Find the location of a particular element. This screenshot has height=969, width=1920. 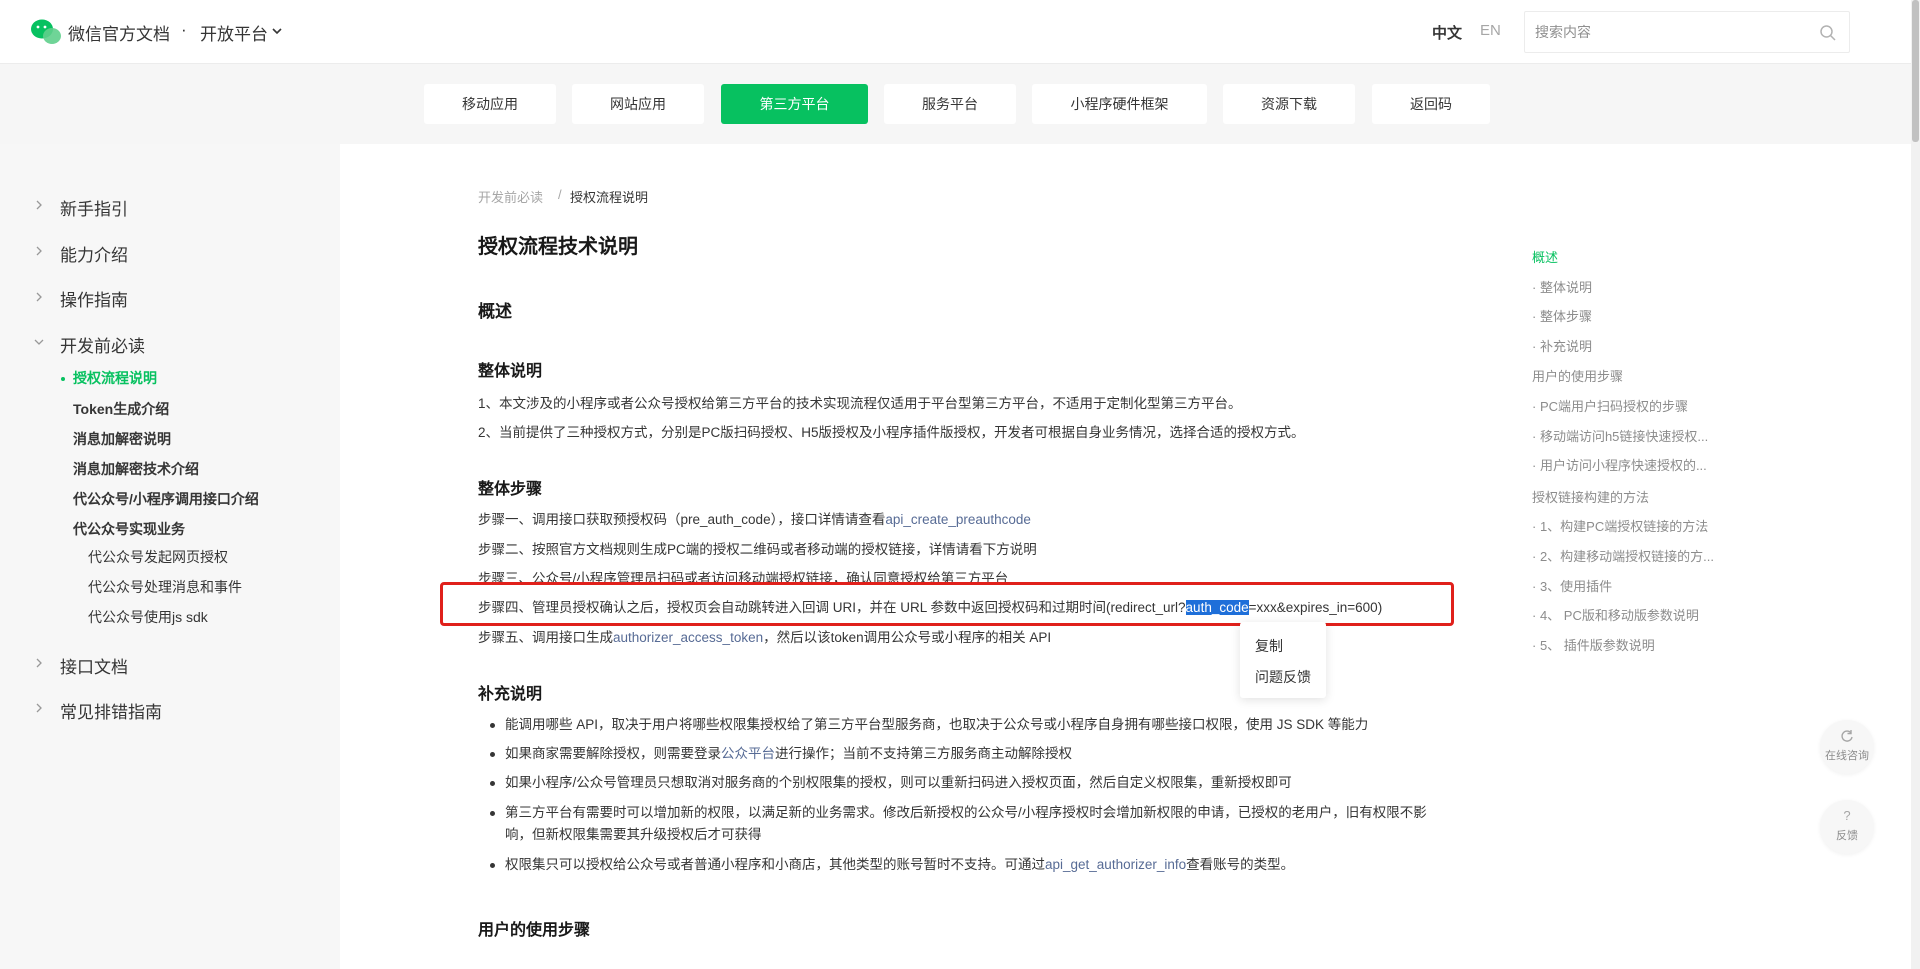

sidebar-item-pre-dev: 开发前必读 is located at coordinates (102, 344).